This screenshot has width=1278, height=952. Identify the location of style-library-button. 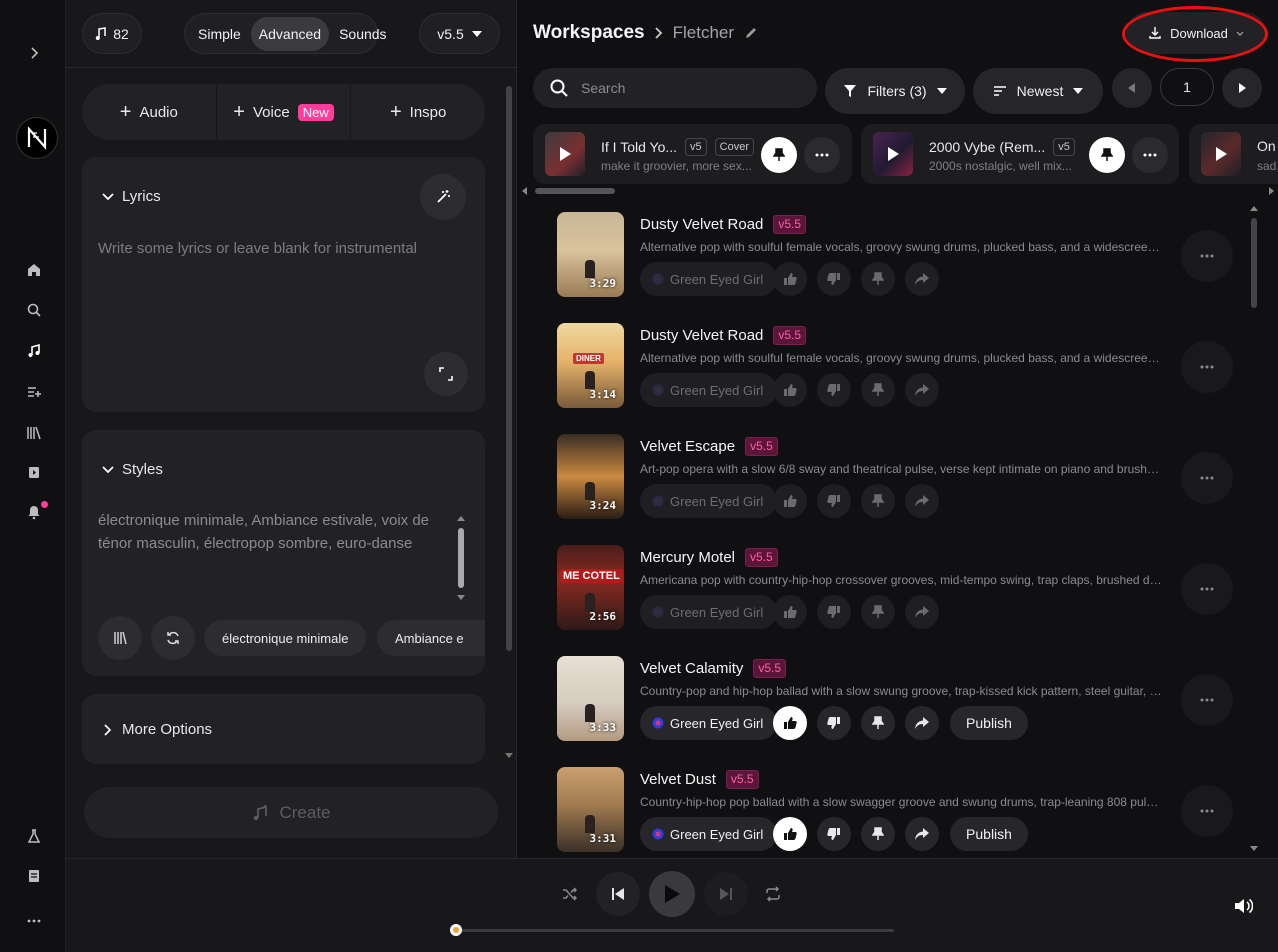
(120, 638).